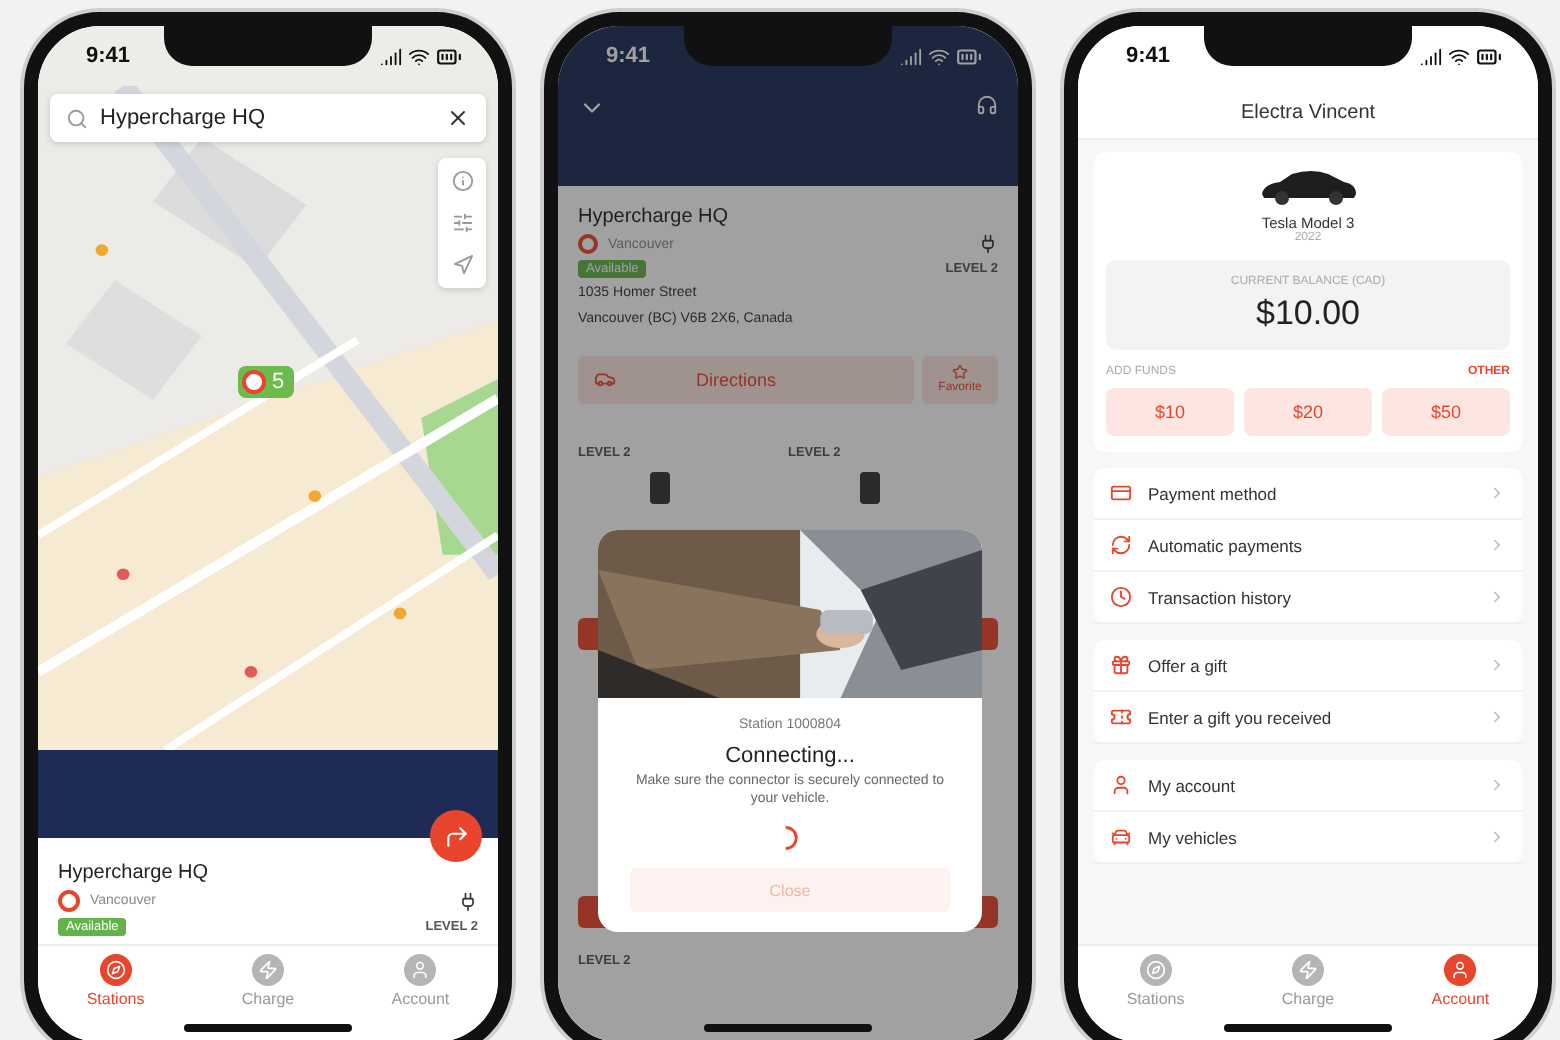 This screenshot has height=1040, width=1560. I want to click on menu-item: Payment method, so click(1308, 494).